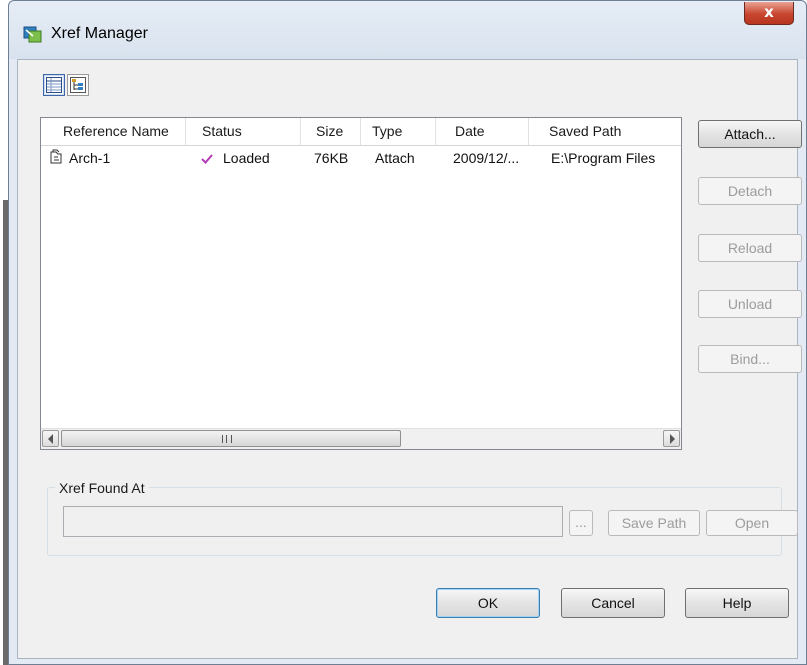 The width and height of the screenshot is (807, 665). I want to click on window-title: Xref Manager, so click(99, 33).